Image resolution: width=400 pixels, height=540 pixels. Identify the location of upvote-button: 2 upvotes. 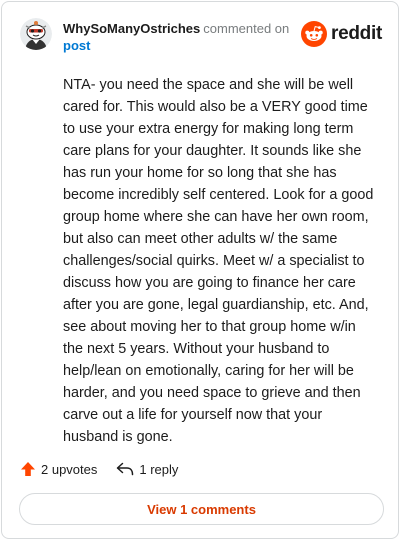
(58, 469).